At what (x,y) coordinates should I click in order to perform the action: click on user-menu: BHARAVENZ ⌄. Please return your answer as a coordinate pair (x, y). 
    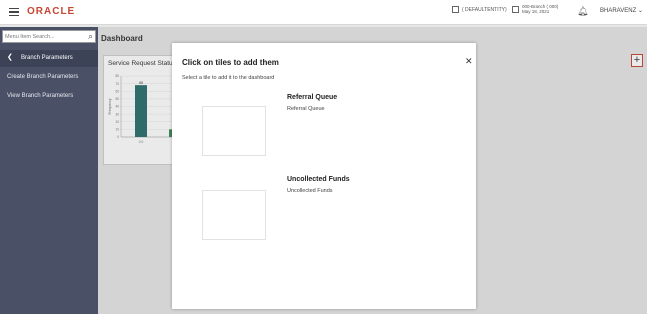
    Looking at the image, I should click on (621, 10).